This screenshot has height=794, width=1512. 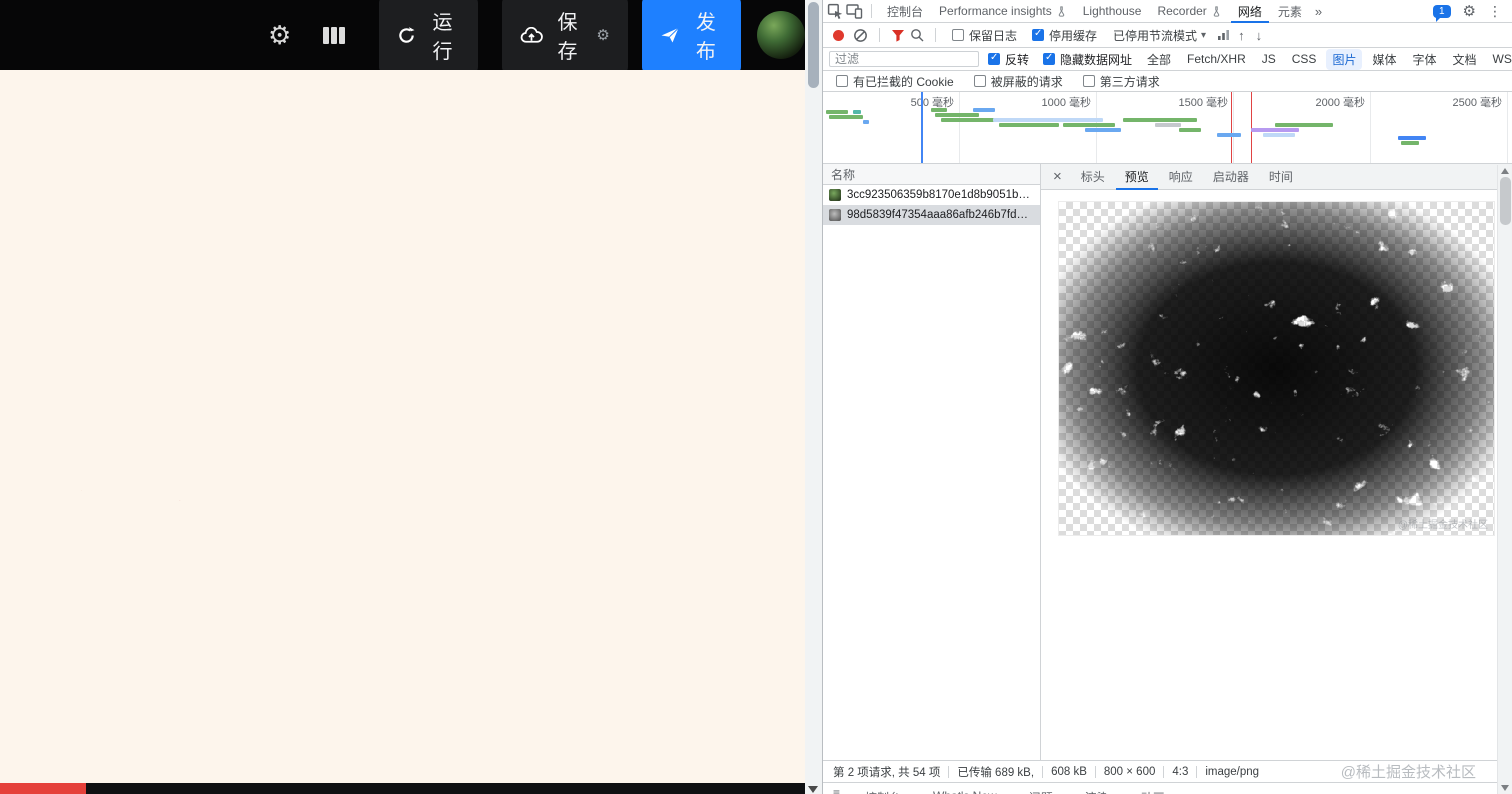 I want to click on disable-cache-label: 停用缓存, so click(x=1073, y=35).